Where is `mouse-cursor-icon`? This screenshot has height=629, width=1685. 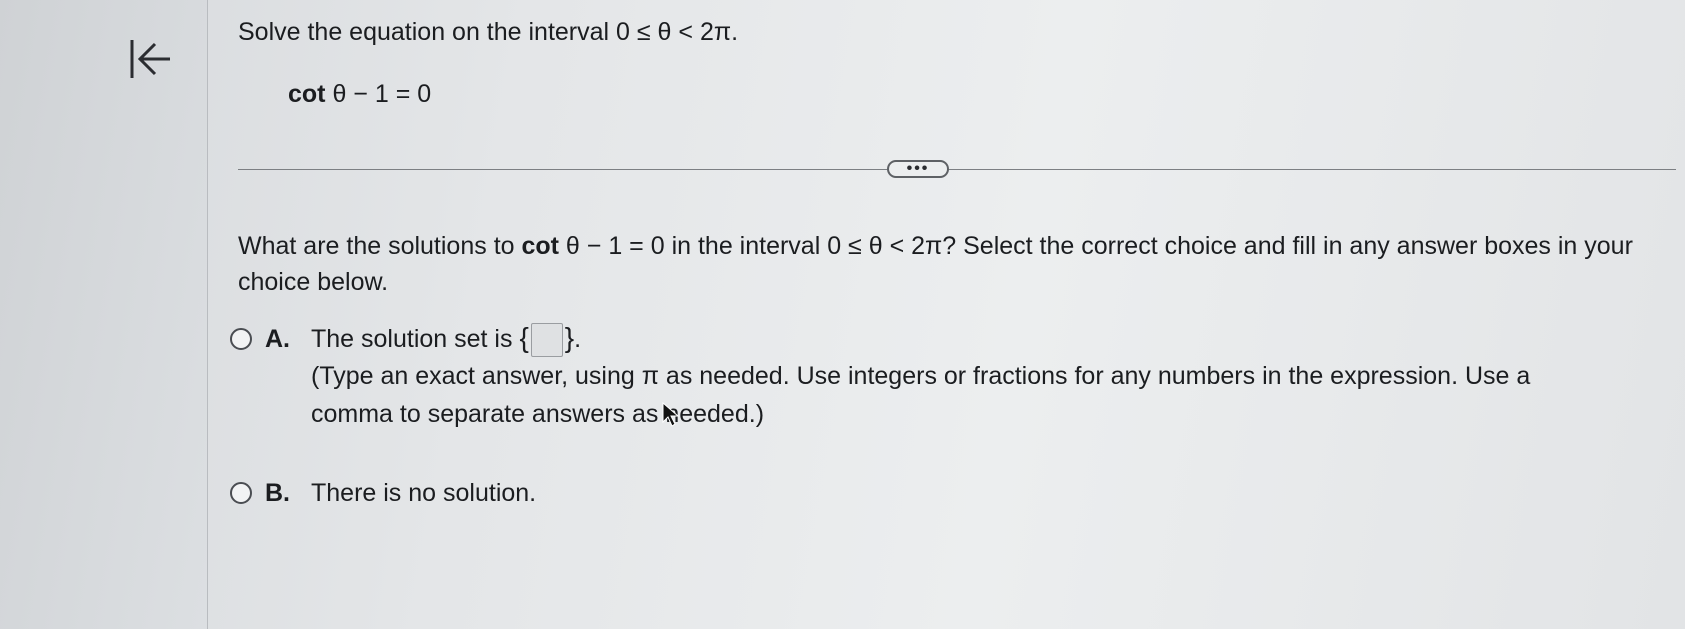
mouse-cursor-icon is located at coordinates (671, 414).